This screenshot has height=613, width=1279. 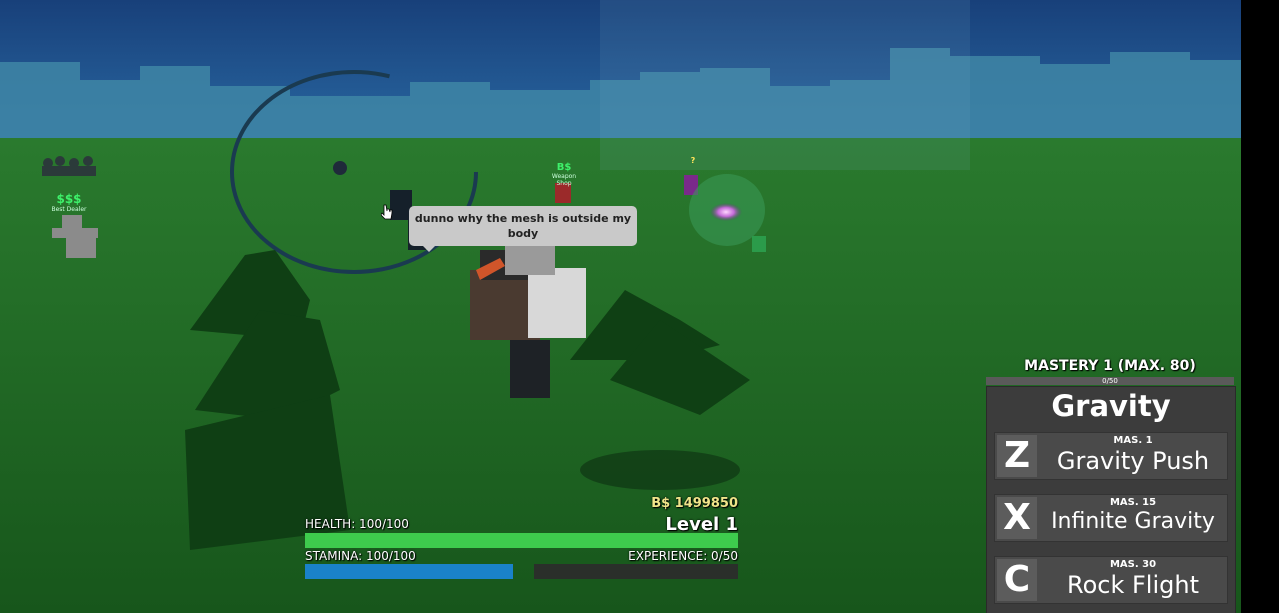 I want to click on health-bar-fill, so click(x=521, y=540).